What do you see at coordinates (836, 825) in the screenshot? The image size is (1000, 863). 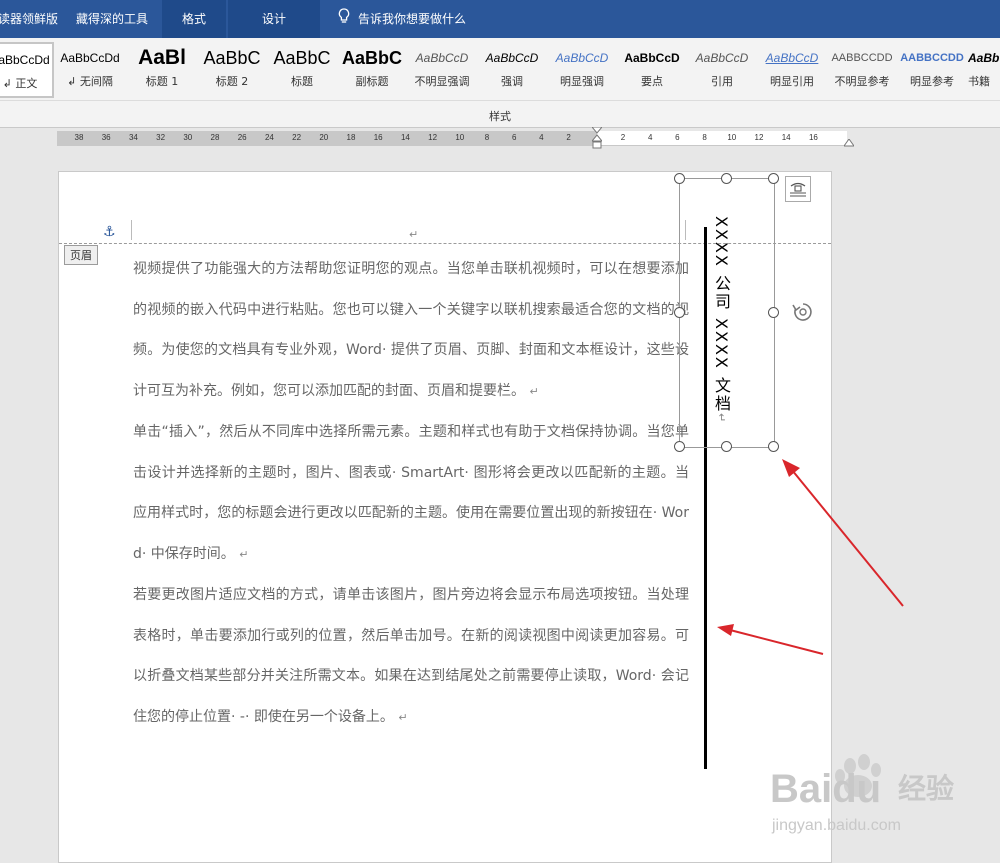 I see `watermark-url: jingyan.baidu.com` at bounding box center [836, 825].